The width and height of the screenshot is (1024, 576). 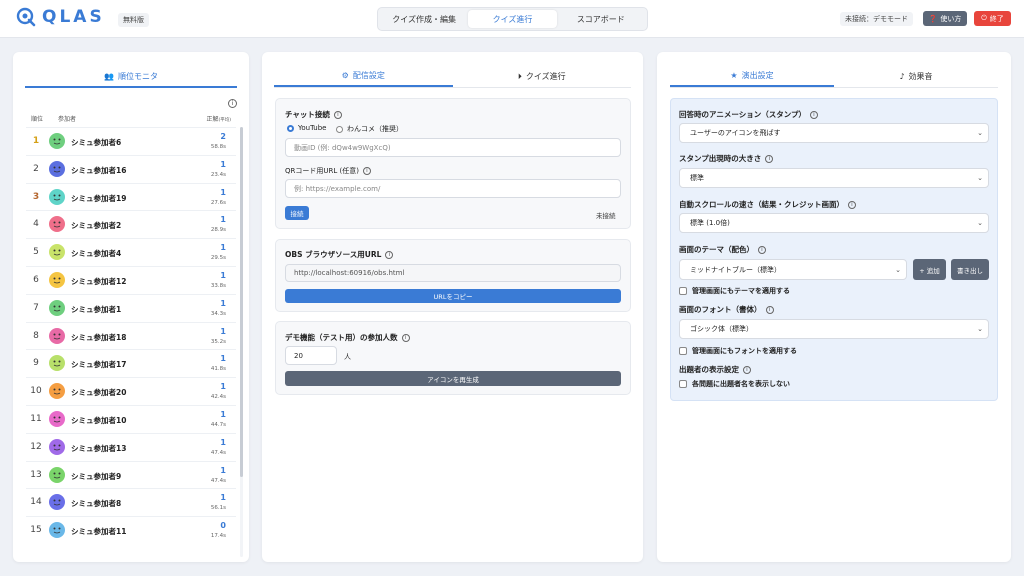 What do you see at coordinates (734, 384) in the screenshot?
I see `setter-hide-checkbox: 各問題に出題者名を表示しない` at bounding box center [734, 384].